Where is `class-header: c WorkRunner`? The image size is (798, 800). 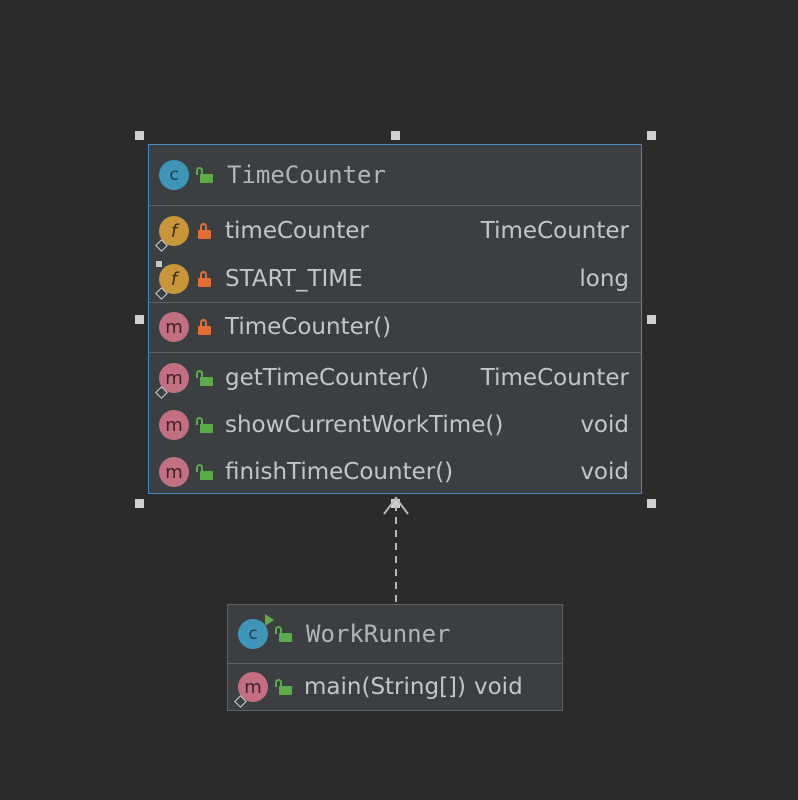
class-header: c WorkRunner is located at coordinates (395, 634).